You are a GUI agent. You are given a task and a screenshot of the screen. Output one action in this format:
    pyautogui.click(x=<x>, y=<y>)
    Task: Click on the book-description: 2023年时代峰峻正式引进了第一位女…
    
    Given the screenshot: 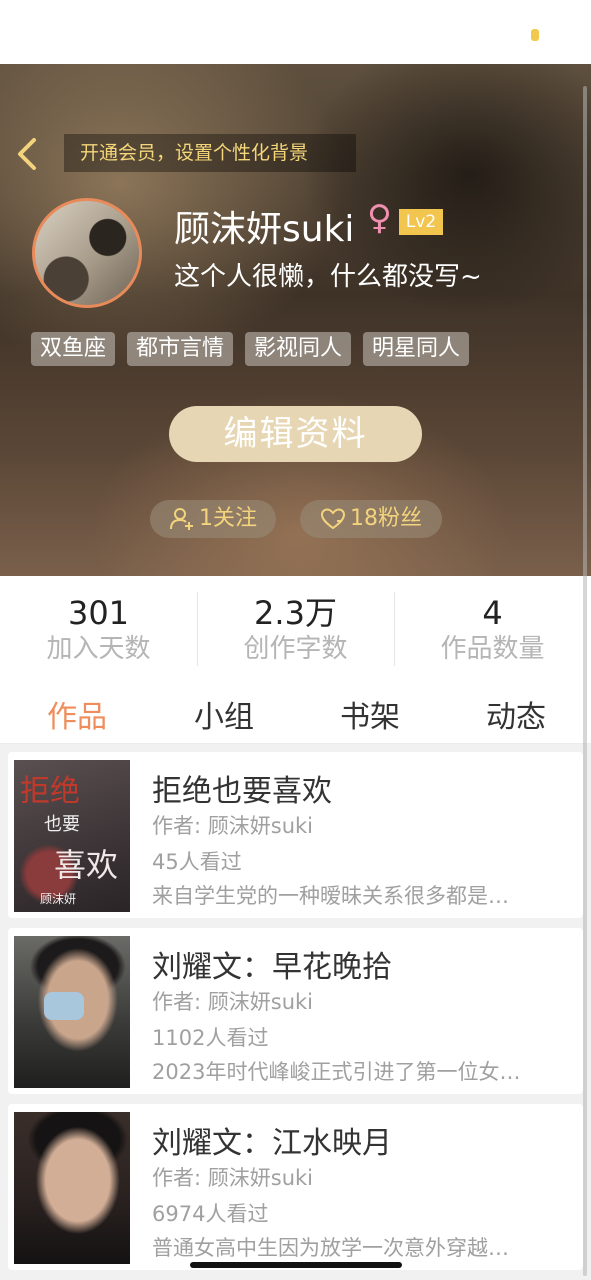 What is the action you would take?
    pyautogui.click(x=336, y=1072)
    